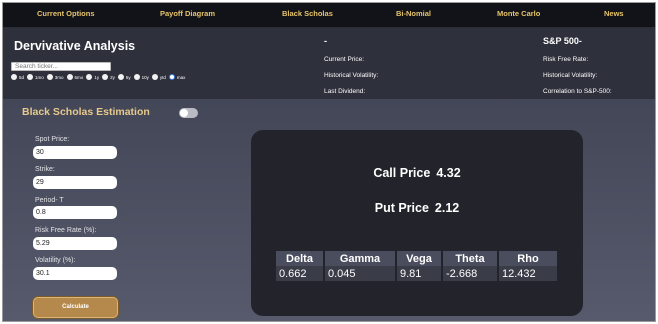  Describe the element at coordinates (470, 273) in the screenshot. I see `greek-value-theta: -2.668` at that location.